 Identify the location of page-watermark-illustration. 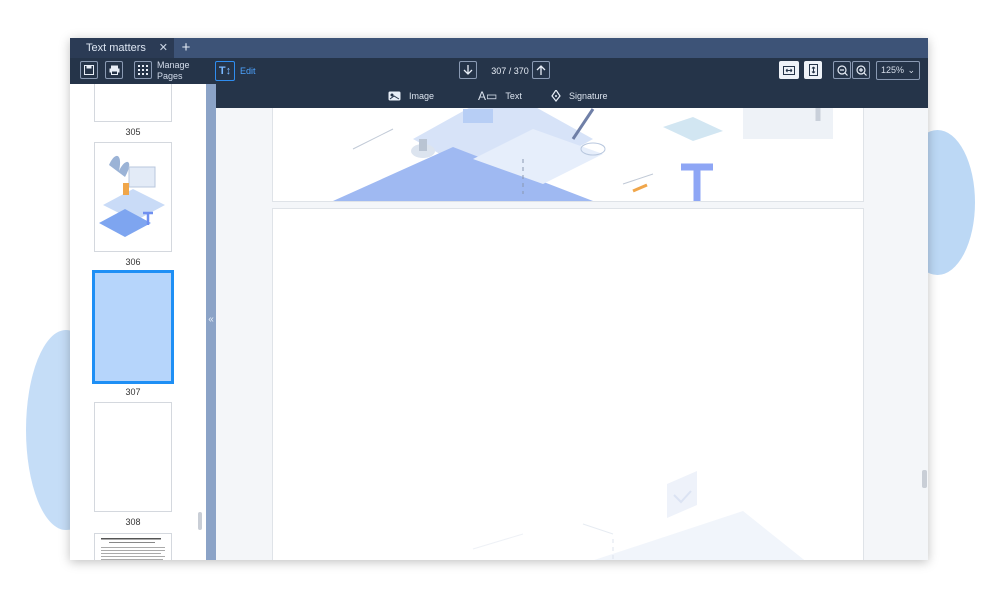
(638, 515).